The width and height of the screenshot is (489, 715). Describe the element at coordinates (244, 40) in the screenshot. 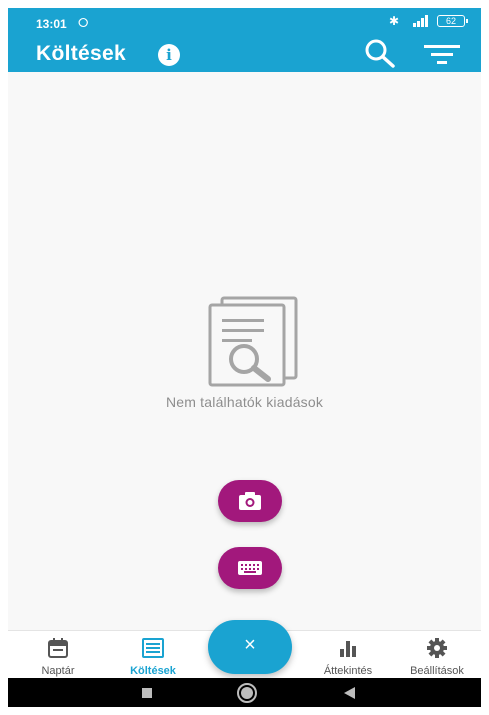

I see `app-bar: 13:01 ⭘ ✱ 62 Költések i` at that location.